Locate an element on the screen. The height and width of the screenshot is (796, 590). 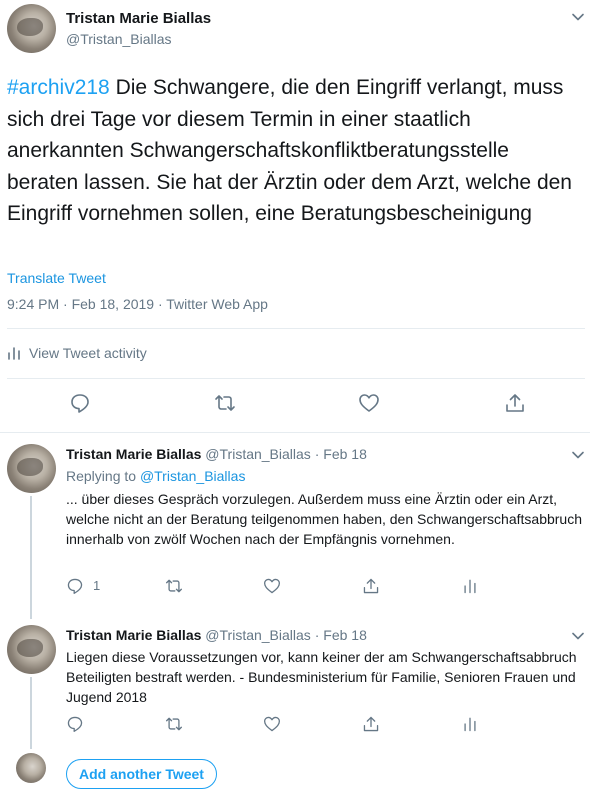
reply-actions is located at coordinates (295, 725).